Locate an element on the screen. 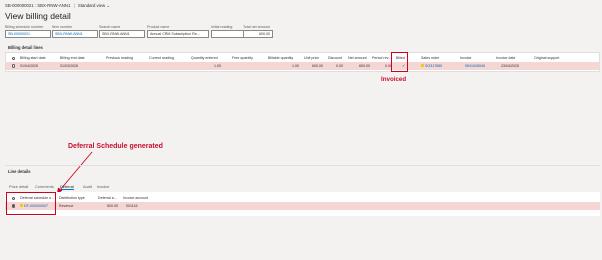 The image size is (602, 260). cell-invoice-account: 001116 is located at coordinates (132, 206).